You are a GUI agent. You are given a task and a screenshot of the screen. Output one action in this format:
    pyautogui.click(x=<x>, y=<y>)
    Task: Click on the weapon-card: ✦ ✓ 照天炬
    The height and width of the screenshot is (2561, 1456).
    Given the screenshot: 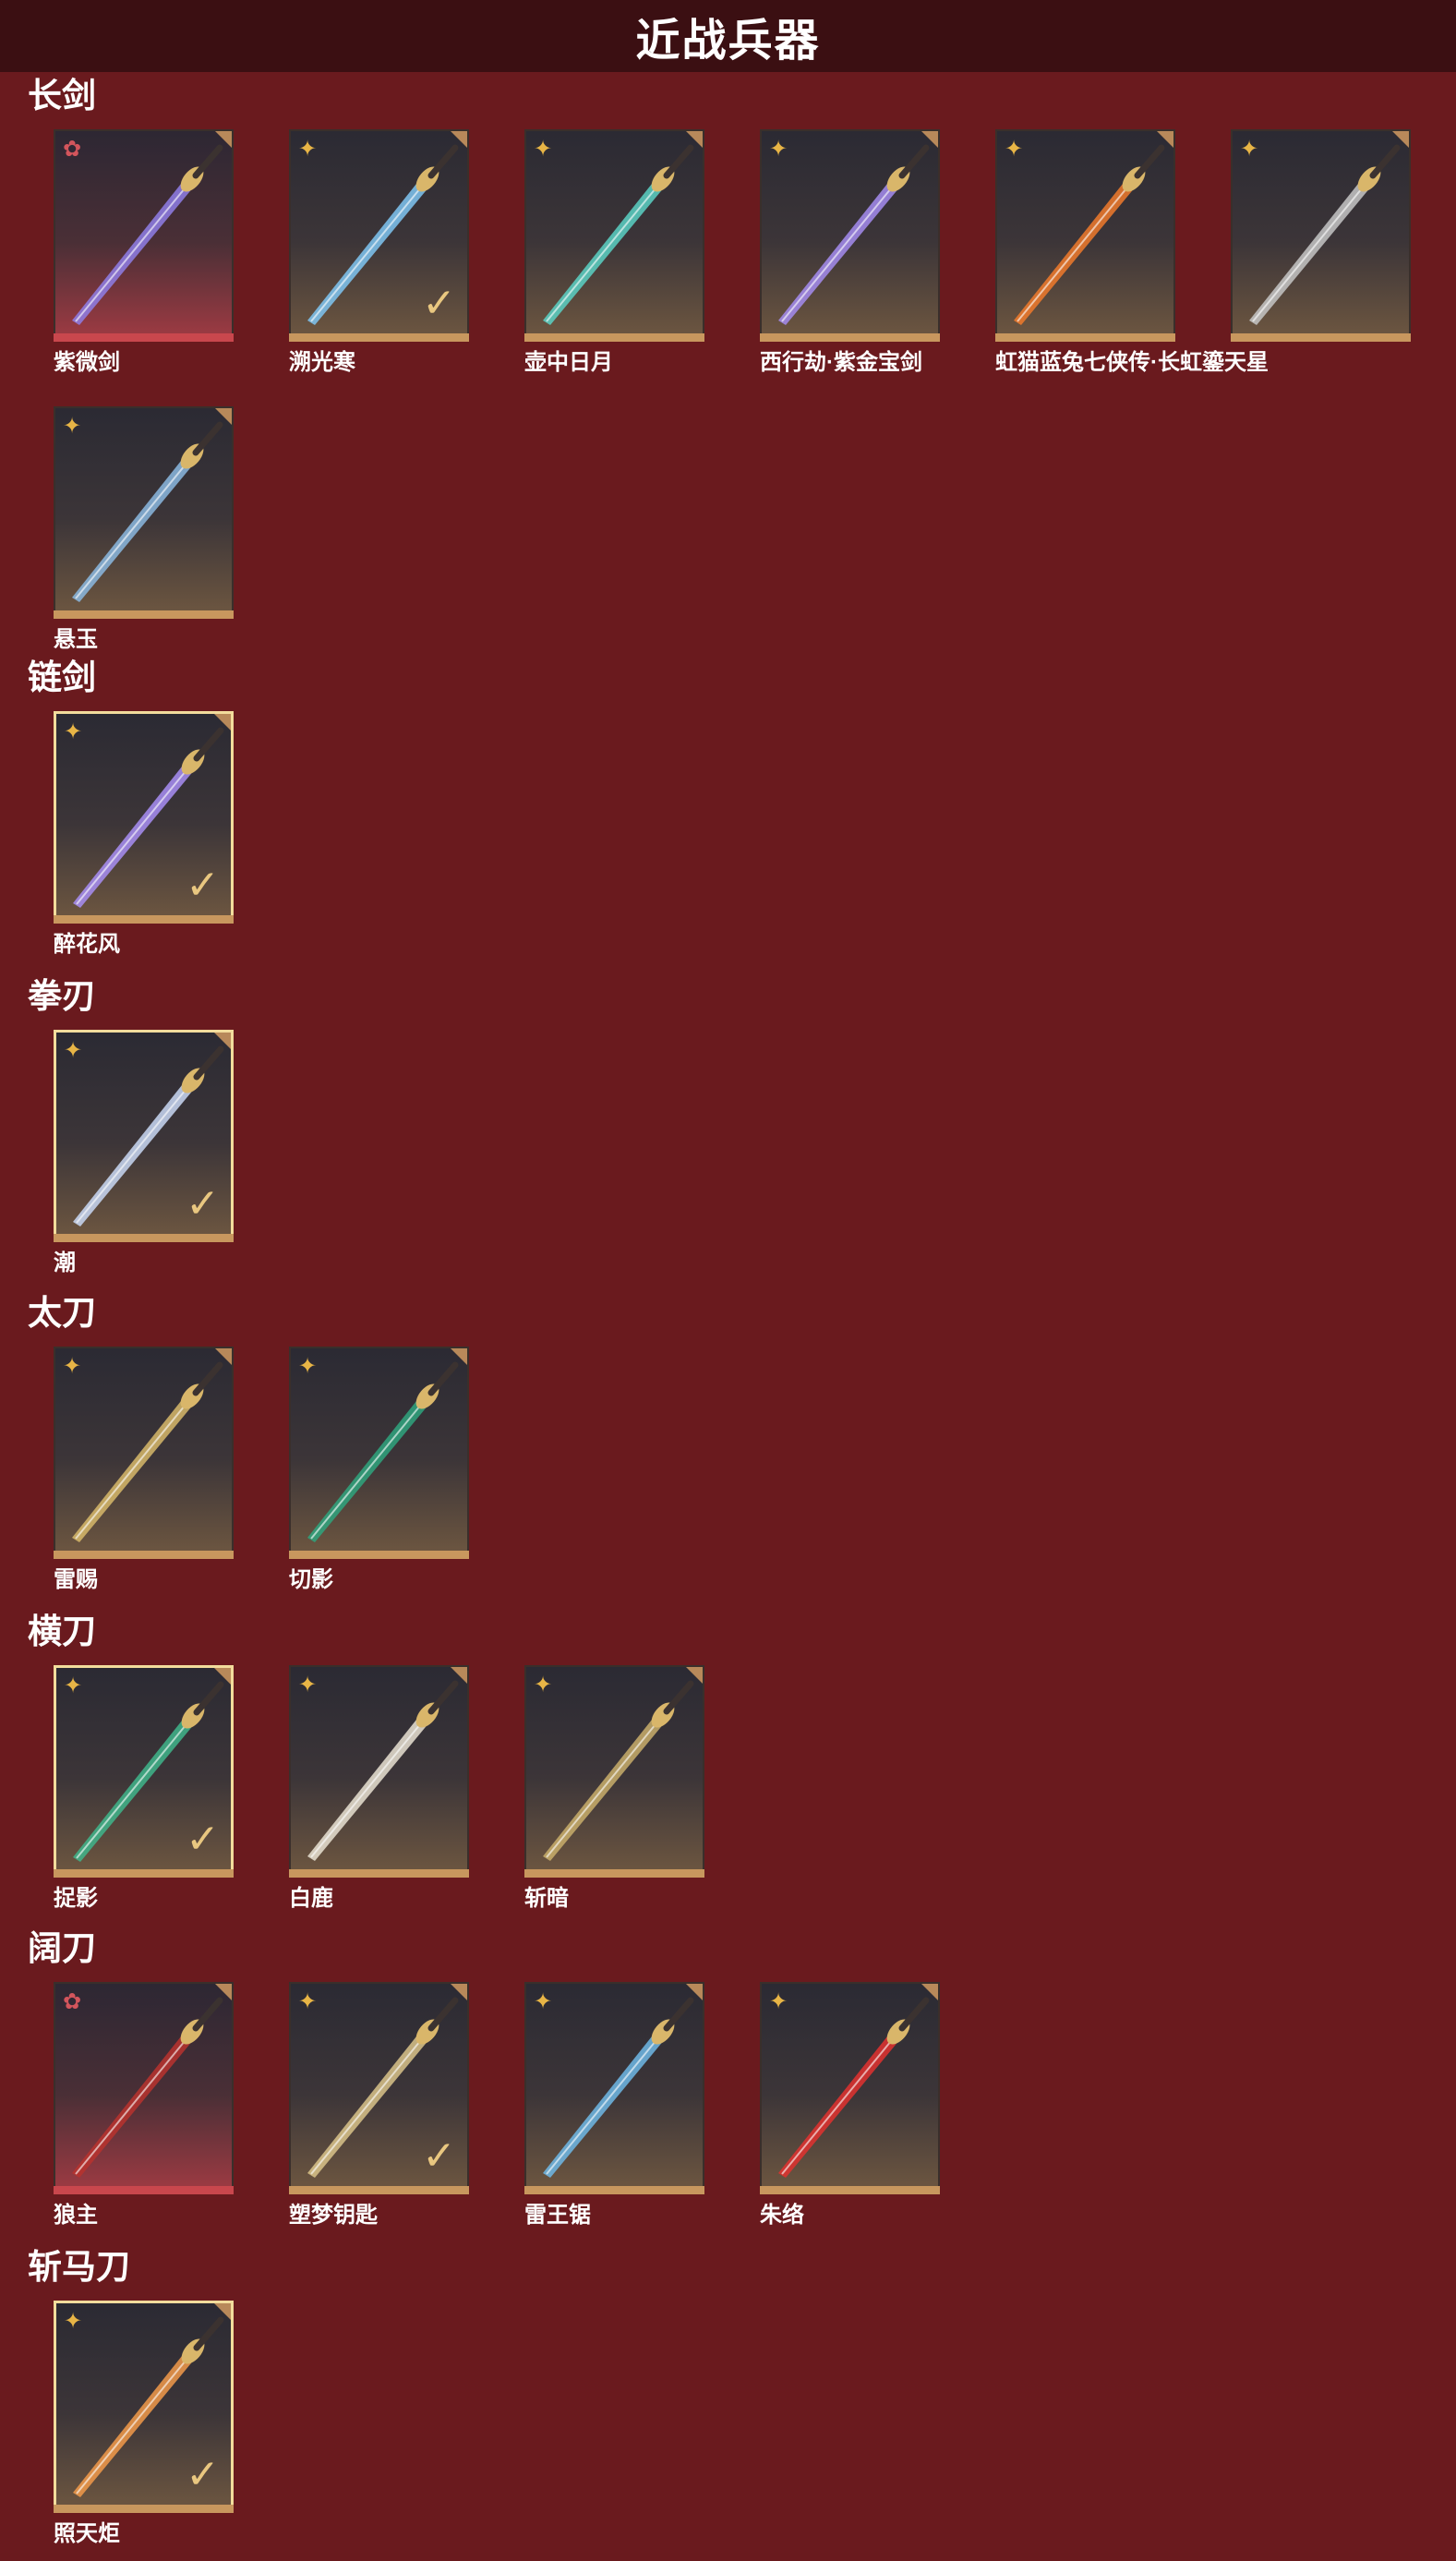 What is the action you would take?
    pyautogui.click(x=144, y=2424)
    